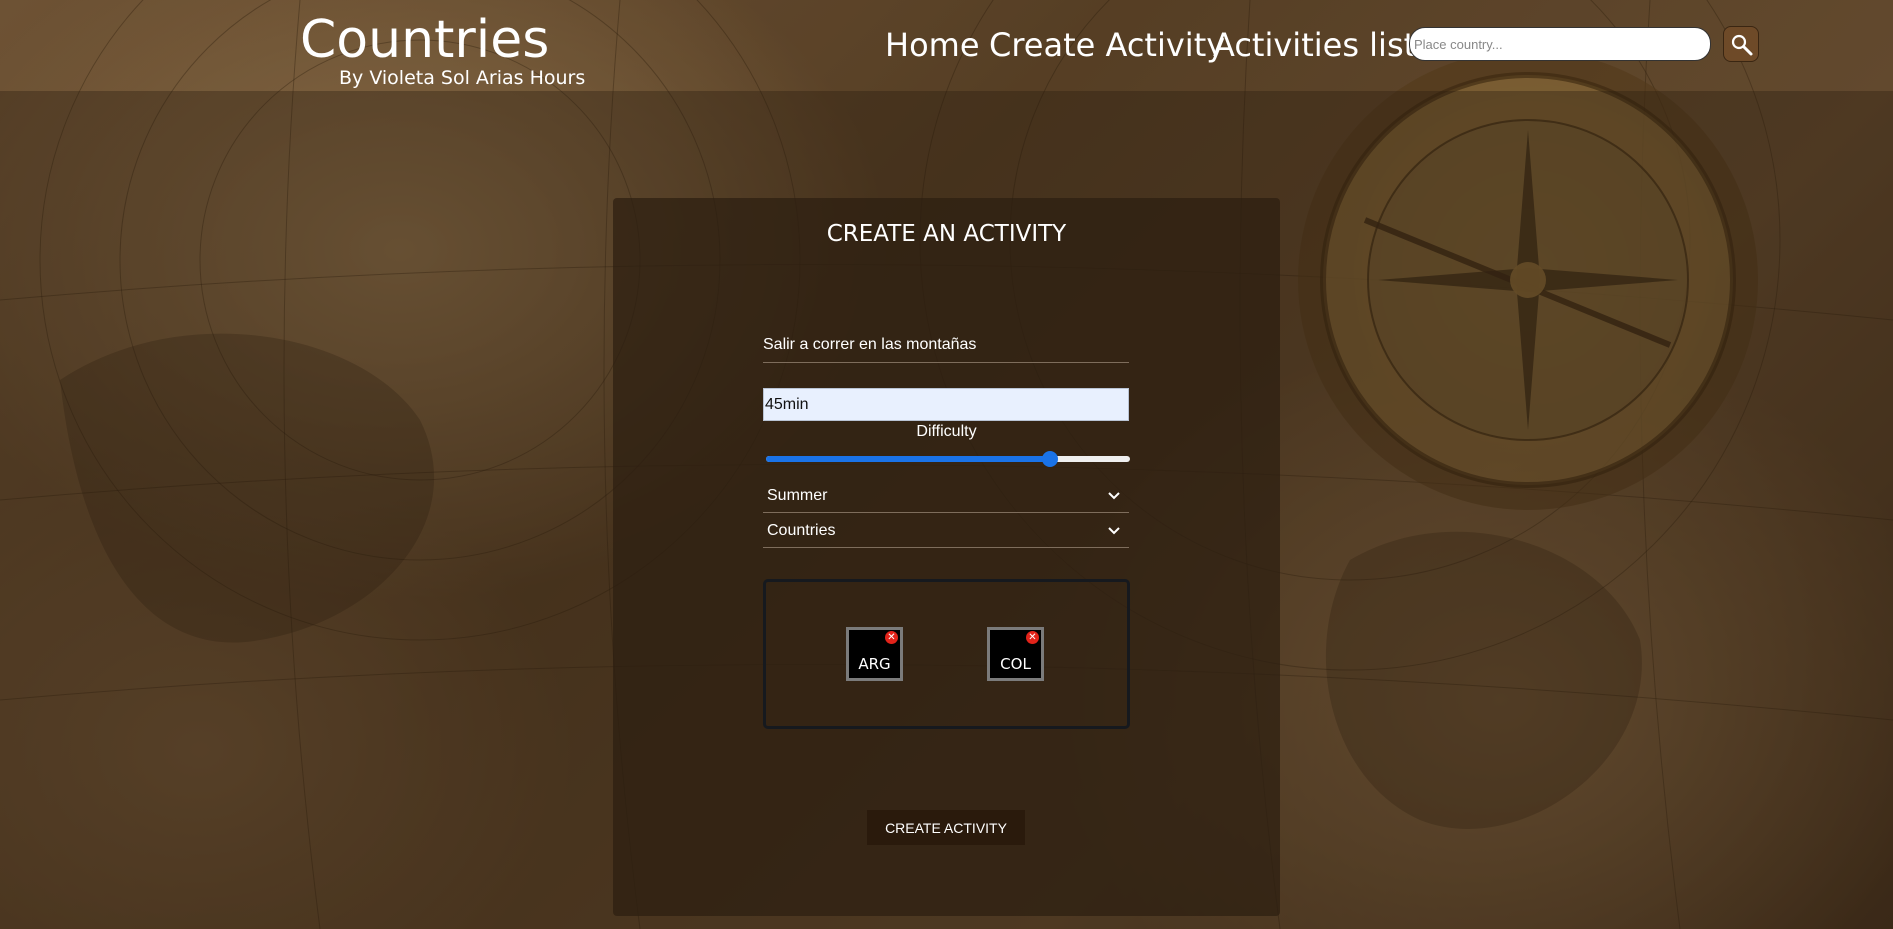 The height and width of the screenshot is (929, 1893). Describe the element at coordinates (874, 654) in the screenshot. I see `country-chip-arg: ✕ ARG` at that location.